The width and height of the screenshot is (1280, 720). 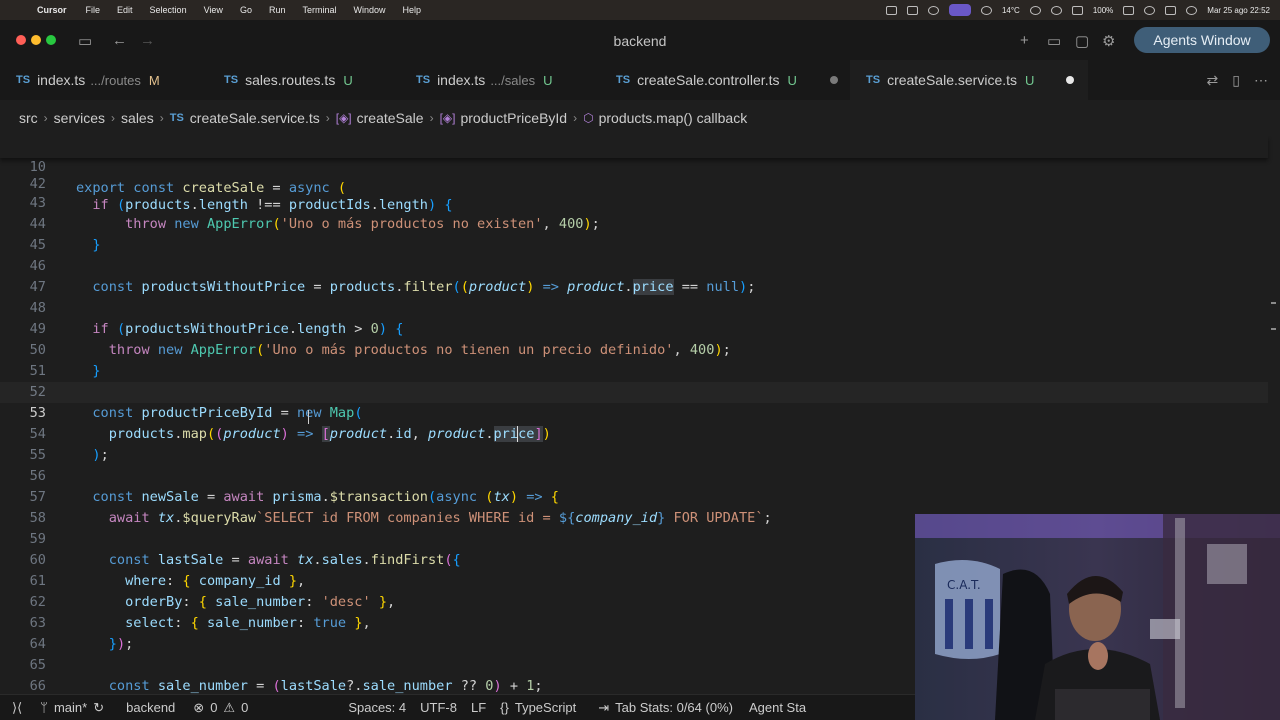 What do you see at coordinates (304, 80) in the screenshot?
I see `tab-sales-routes: TS sales.routes.ts U` at bounding box center [304, 80].